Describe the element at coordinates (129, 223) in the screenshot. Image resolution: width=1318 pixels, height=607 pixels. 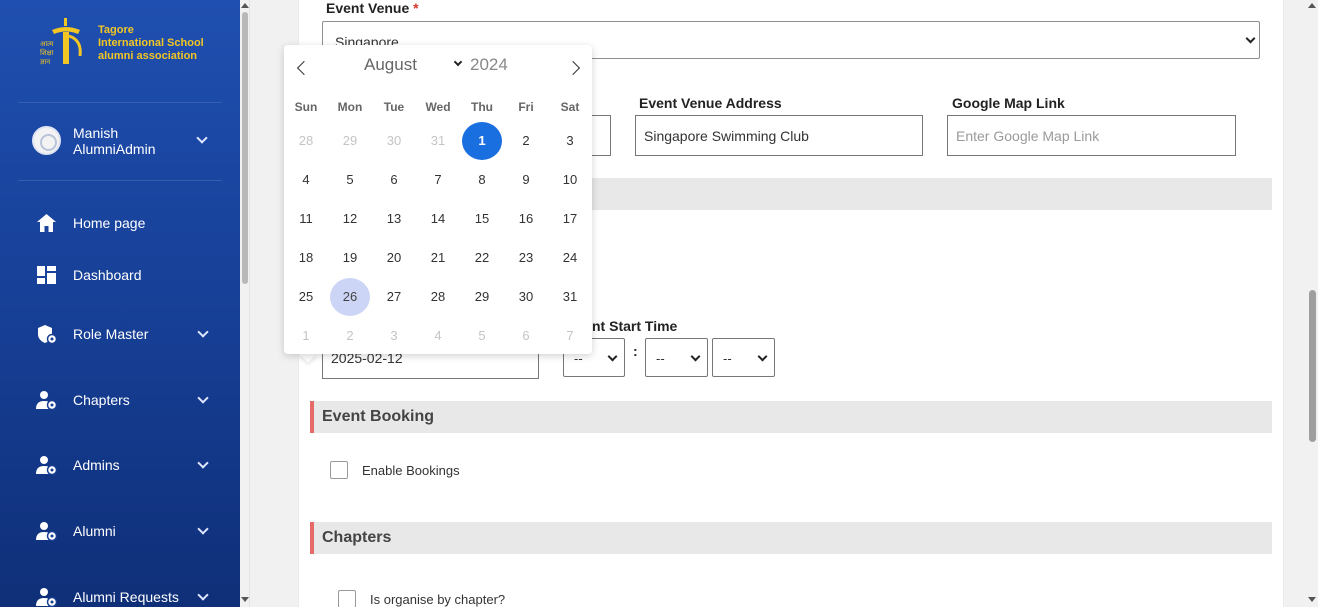
I see `sidebar-item-home-page: Home page` at that location.